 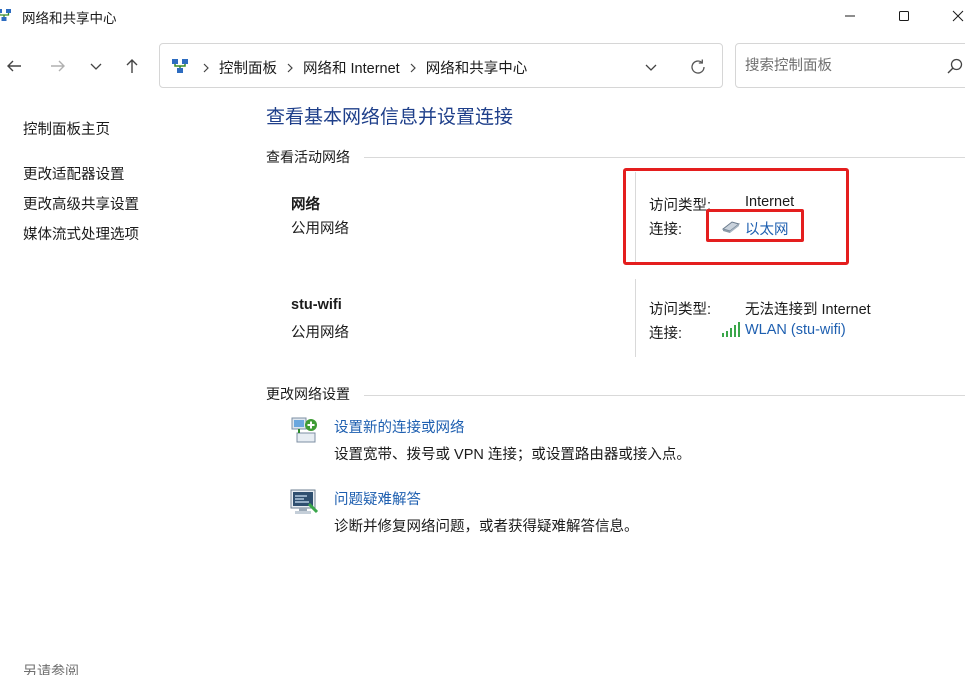 I want to click on breadcrumb: 控制面板 网络和 Internet 网络和共享中心, so click(x=364, y=67).